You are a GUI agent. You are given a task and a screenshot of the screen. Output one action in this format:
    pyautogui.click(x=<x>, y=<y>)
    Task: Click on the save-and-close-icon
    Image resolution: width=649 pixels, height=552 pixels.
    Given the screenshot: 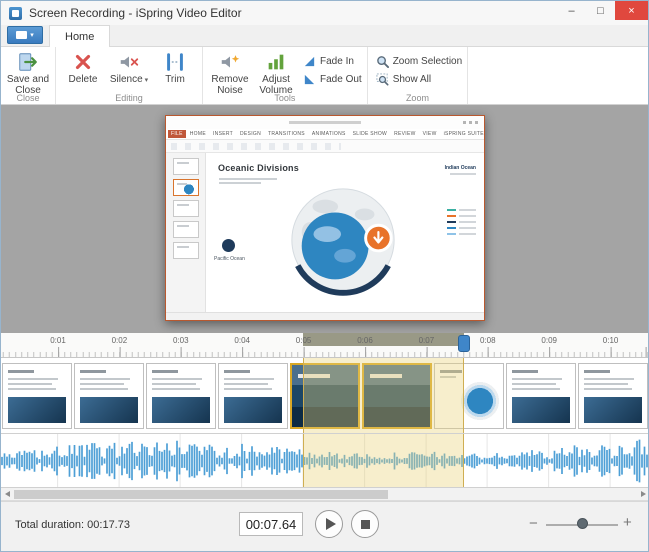 What is the action you would take?
    pyautogui.click(x=28, y=62)
    